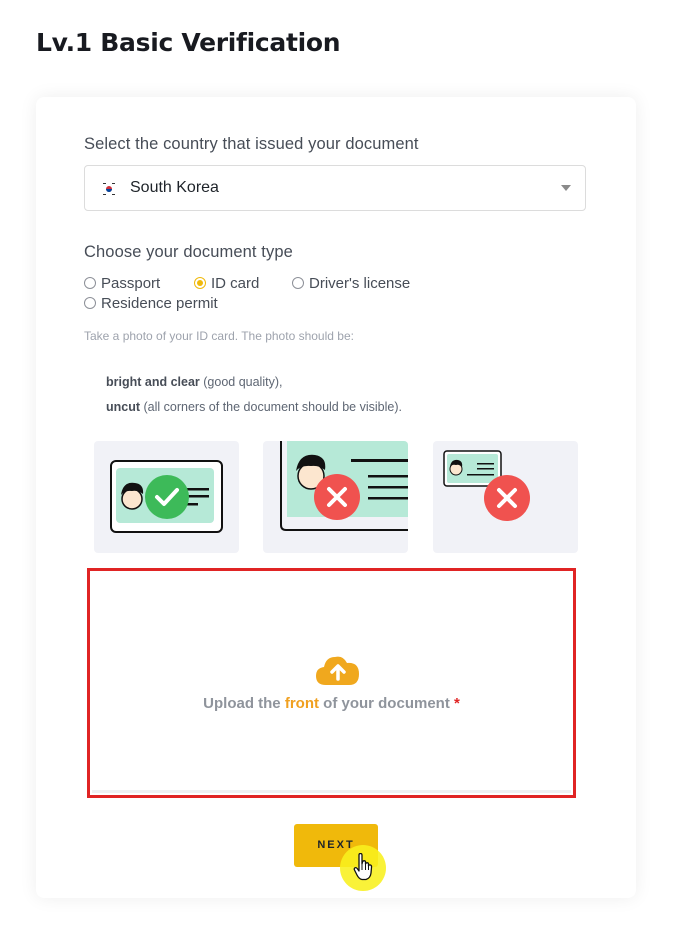 The image size is (676, 933). I want to click on radio-label-residence-permit: Residence permit, so click(159, 303).